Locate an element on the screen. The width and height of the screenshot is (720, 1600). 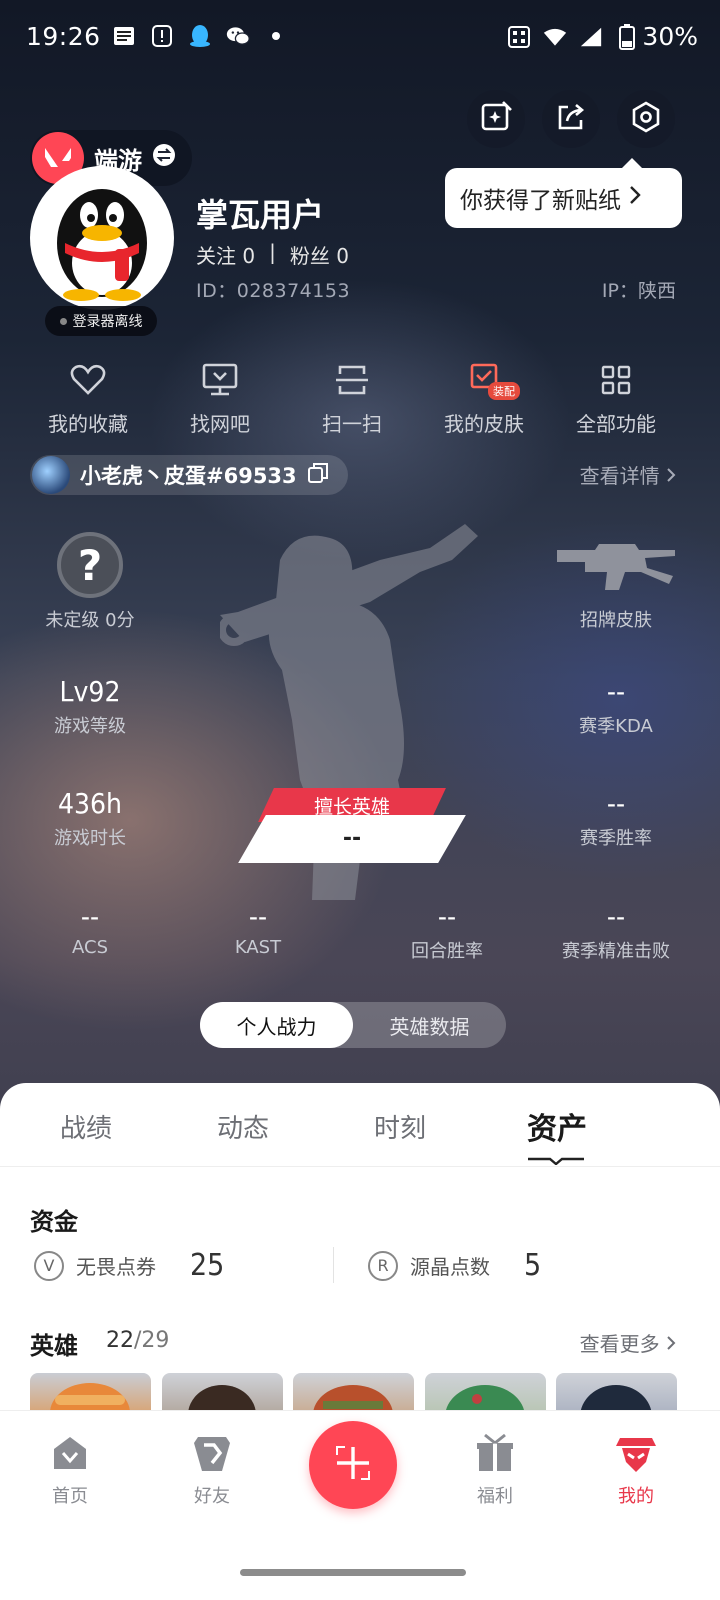
tooltip-text: 你获得了新贴纸 is located at coordinates (540, 201).